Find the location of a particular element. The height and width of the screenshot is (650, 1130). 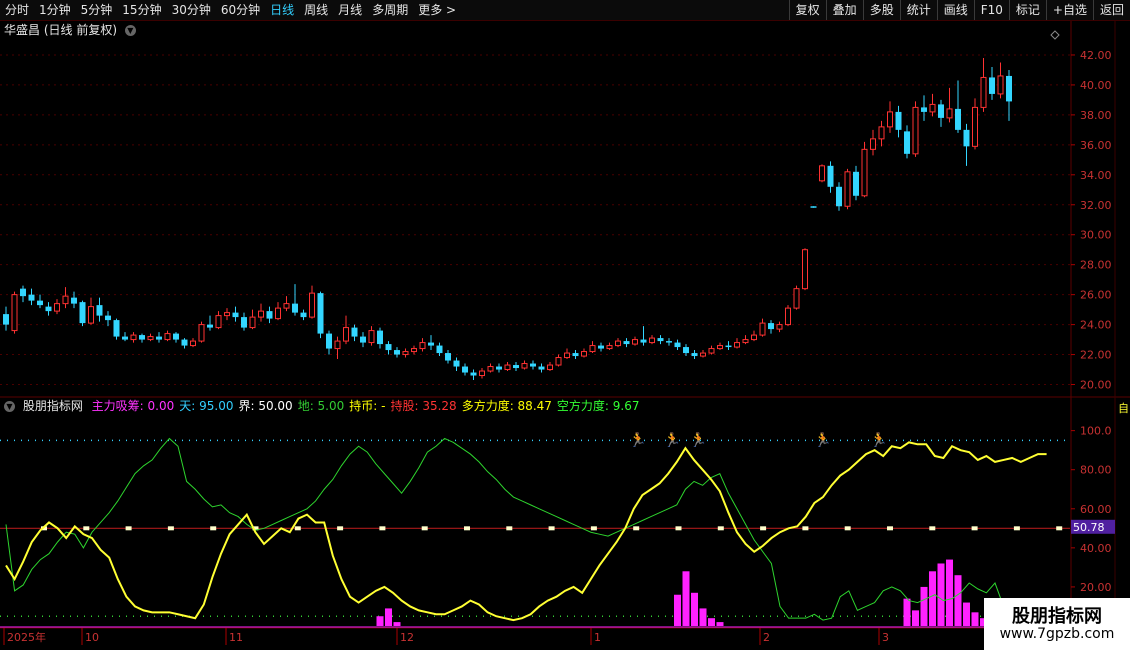

watermark-title: 股朋指标网 is located at coordinates (1057, 616).